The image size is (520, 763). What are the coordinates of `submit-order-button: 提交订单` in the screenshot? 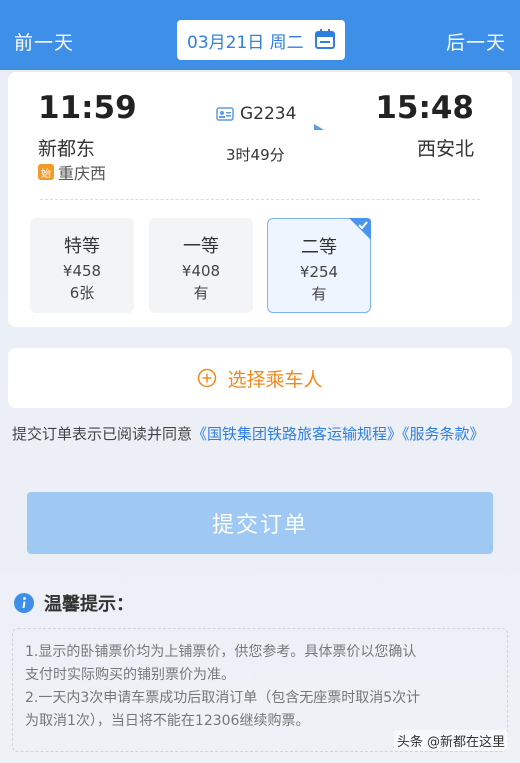 It's located at (260, 523).